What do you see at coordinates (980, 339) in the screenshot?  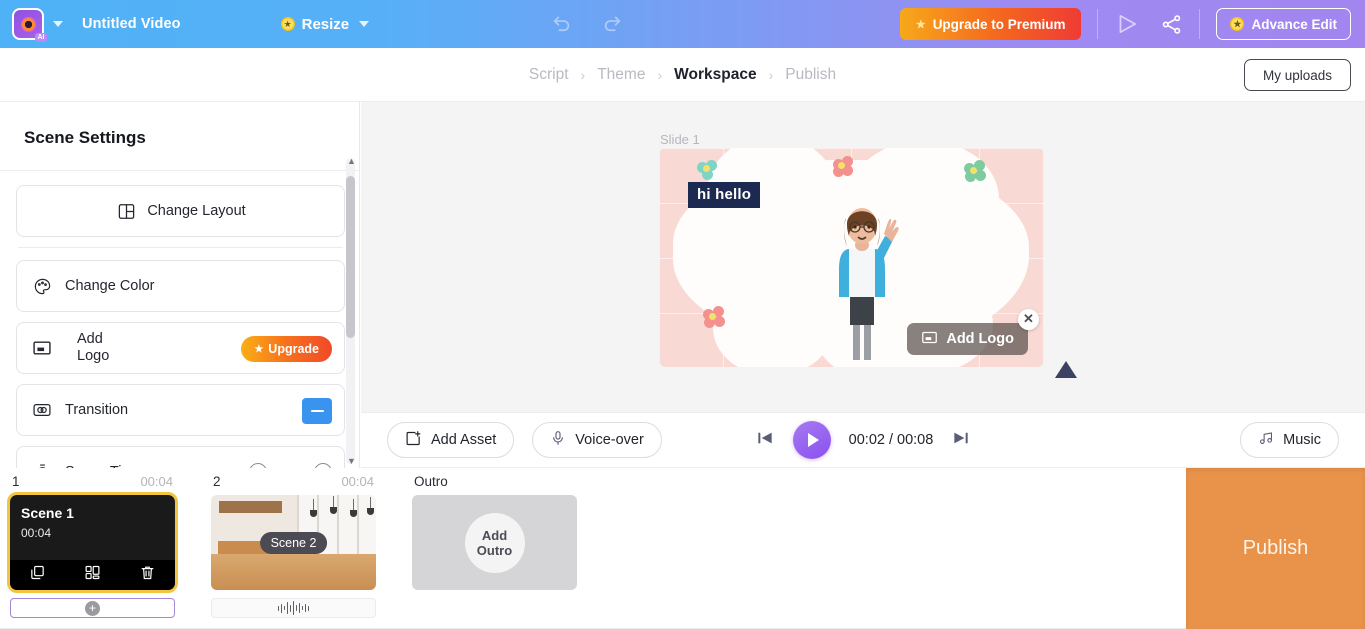 I see `add-logo-chip-label: Add Logo` at bounding box center [980, 339].